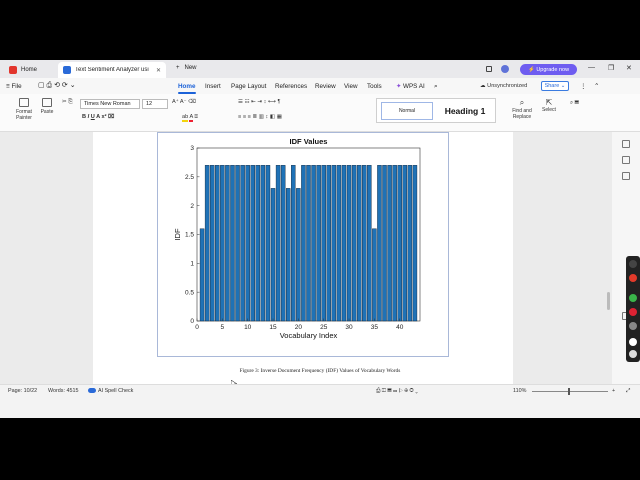 The height and width of the screenshot is (480, 640). What do you see at coordinates (613, 391) in the screenshot?
I see `zoom-in-icon: +` at bounding box center [613, 391].